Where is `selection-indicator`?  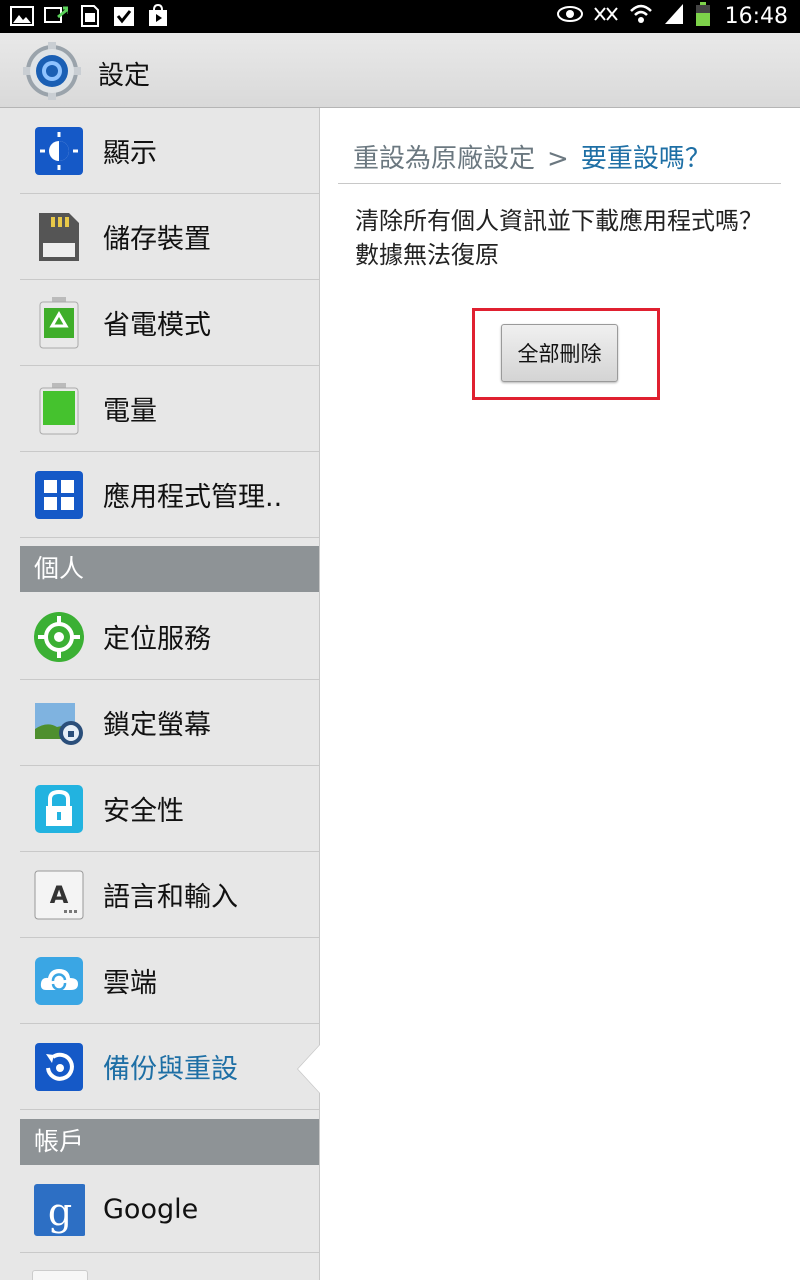
selection-indicator is located at coordinates (309, 1069).